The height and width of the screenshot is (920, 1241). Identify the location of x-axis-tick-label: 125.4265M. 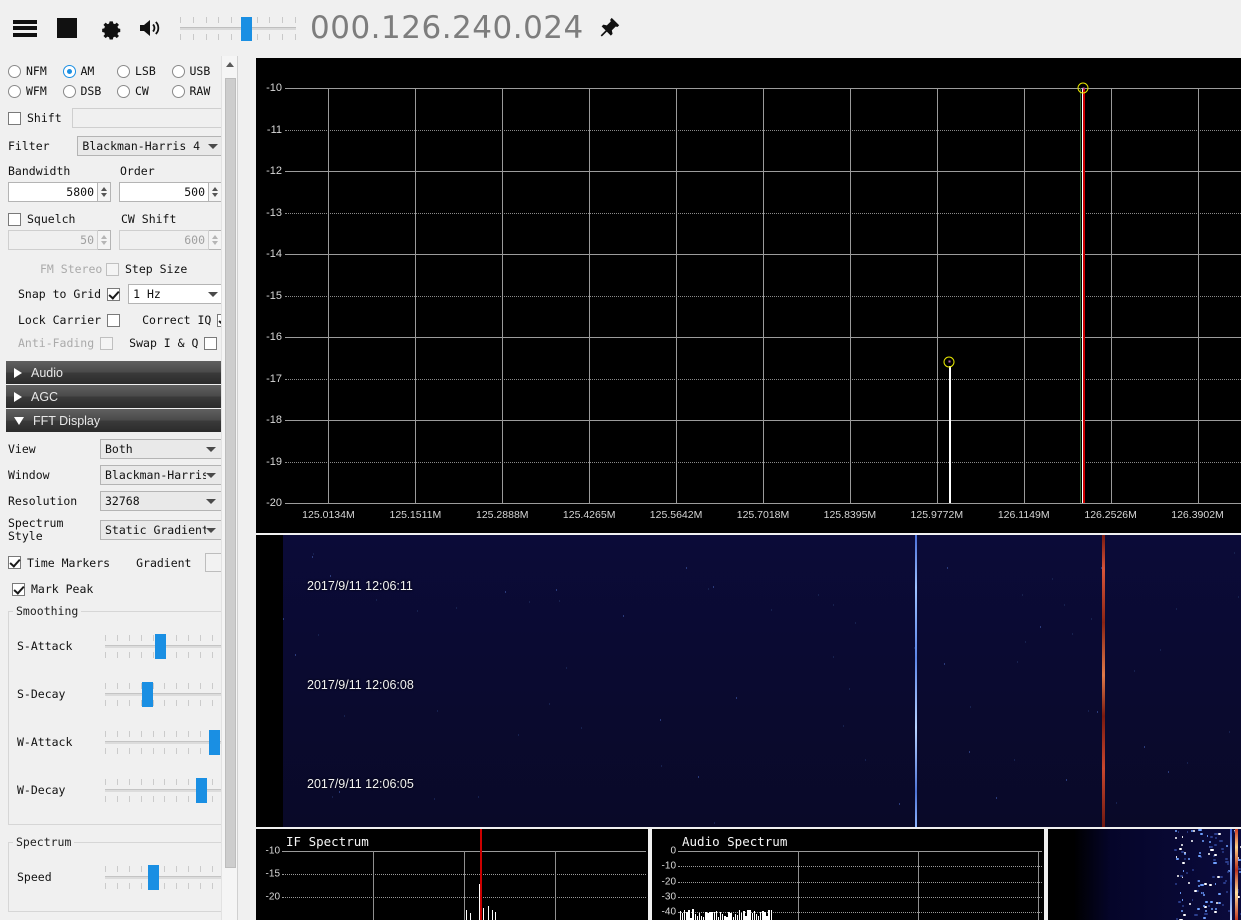
(589, 515).